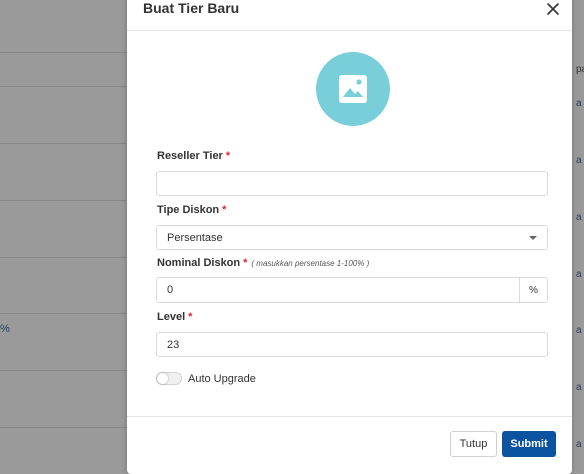 The image size is (584, 474). What do you see at coordinates (529, 444) in the screenshot?
I see `submit-button: Submit` at bounding box center [529, 444].